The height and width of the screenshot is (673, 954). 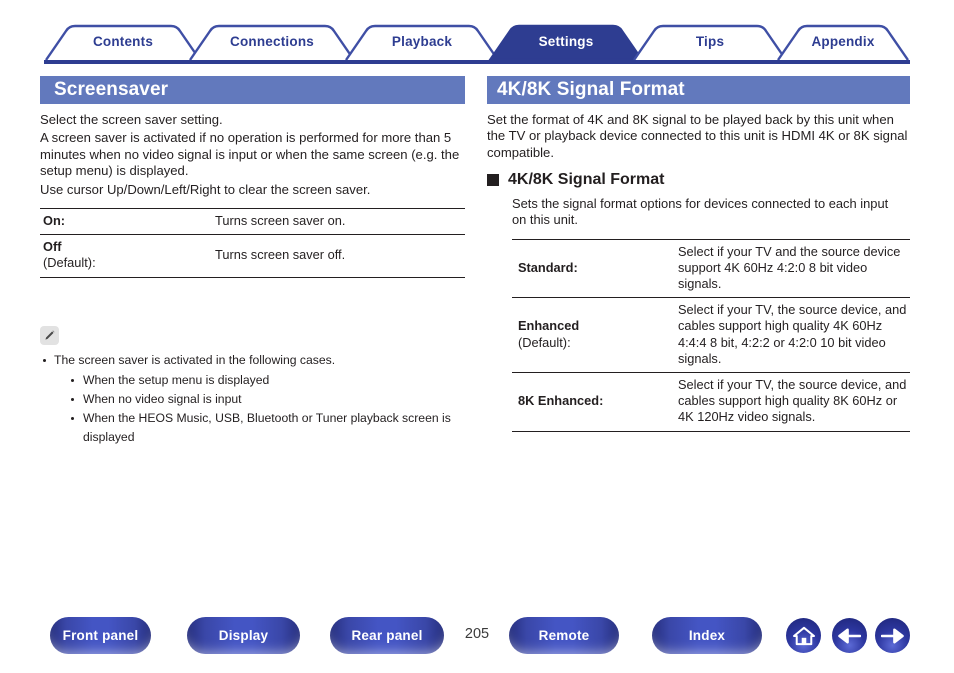 I want to click on index-button-label: Index, so click(x=707, y=635).